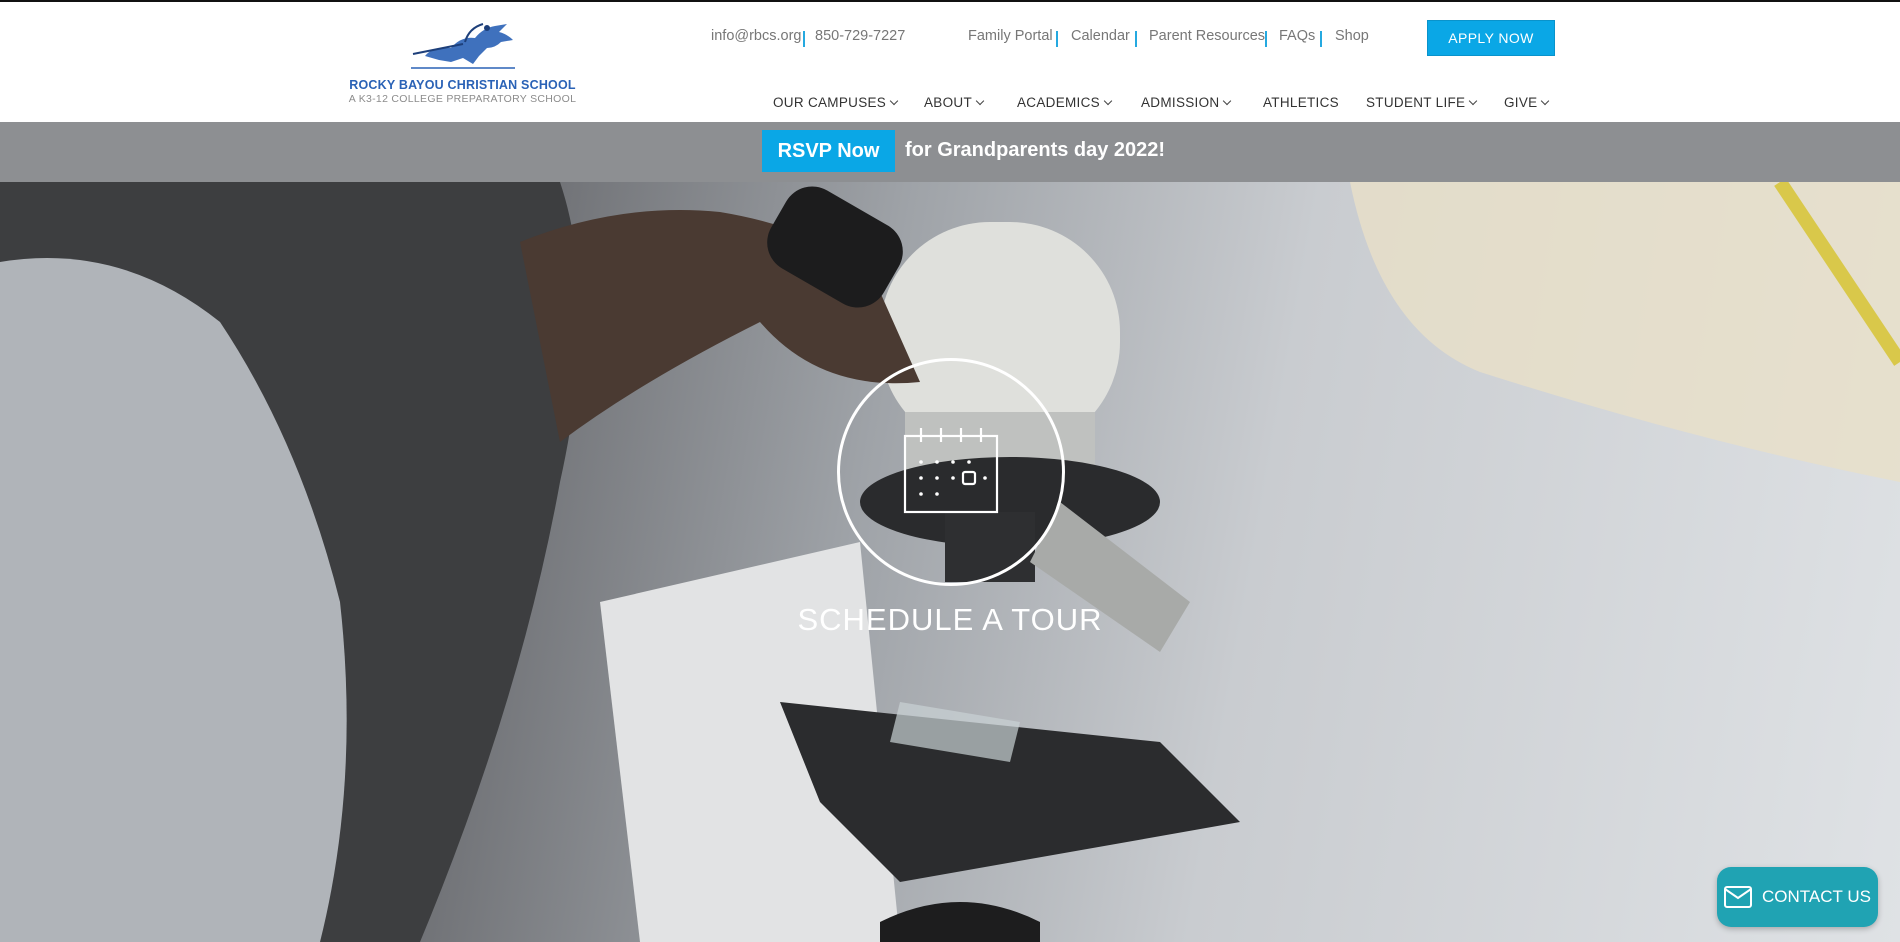 The width and height of the screenshot is (1900, 942). Describe the element at coordinates (1297, 36) in the screenshot. I see `faqs-link: FAQs` at that location.